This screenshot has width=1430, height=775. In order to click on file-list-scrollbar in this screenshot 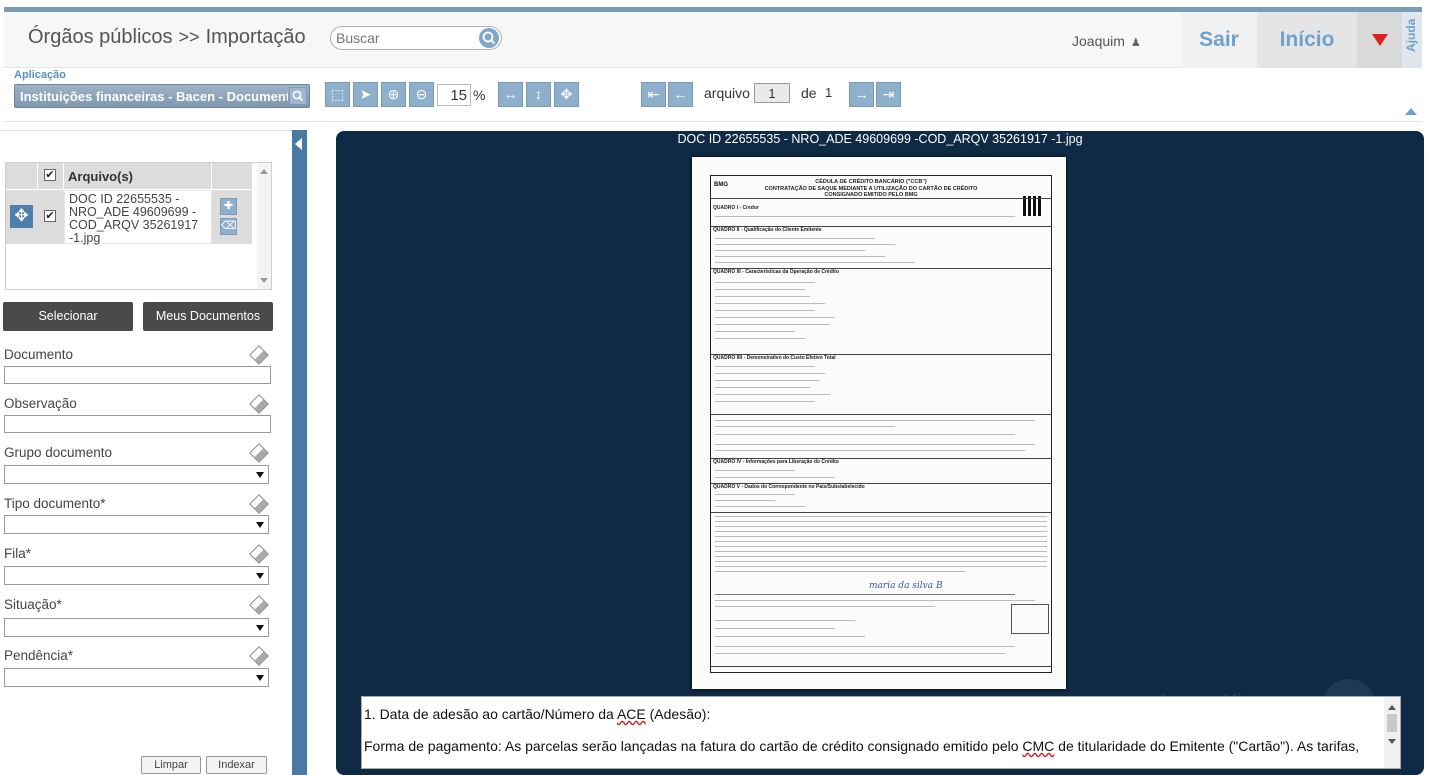, I will do `click(264, 226)`.